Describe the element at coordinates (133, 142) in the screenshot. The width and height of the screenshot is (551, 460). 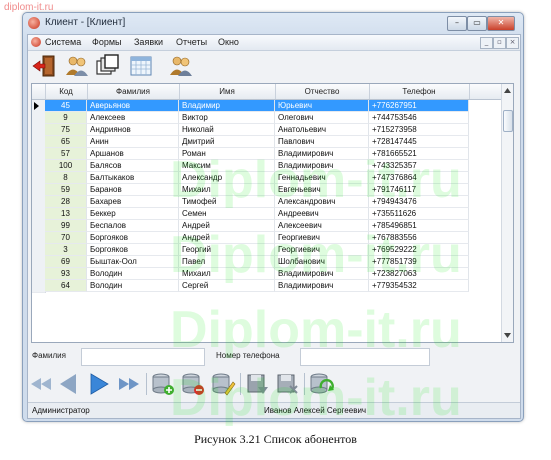
I see `cell-lastname: Анин` at that location.